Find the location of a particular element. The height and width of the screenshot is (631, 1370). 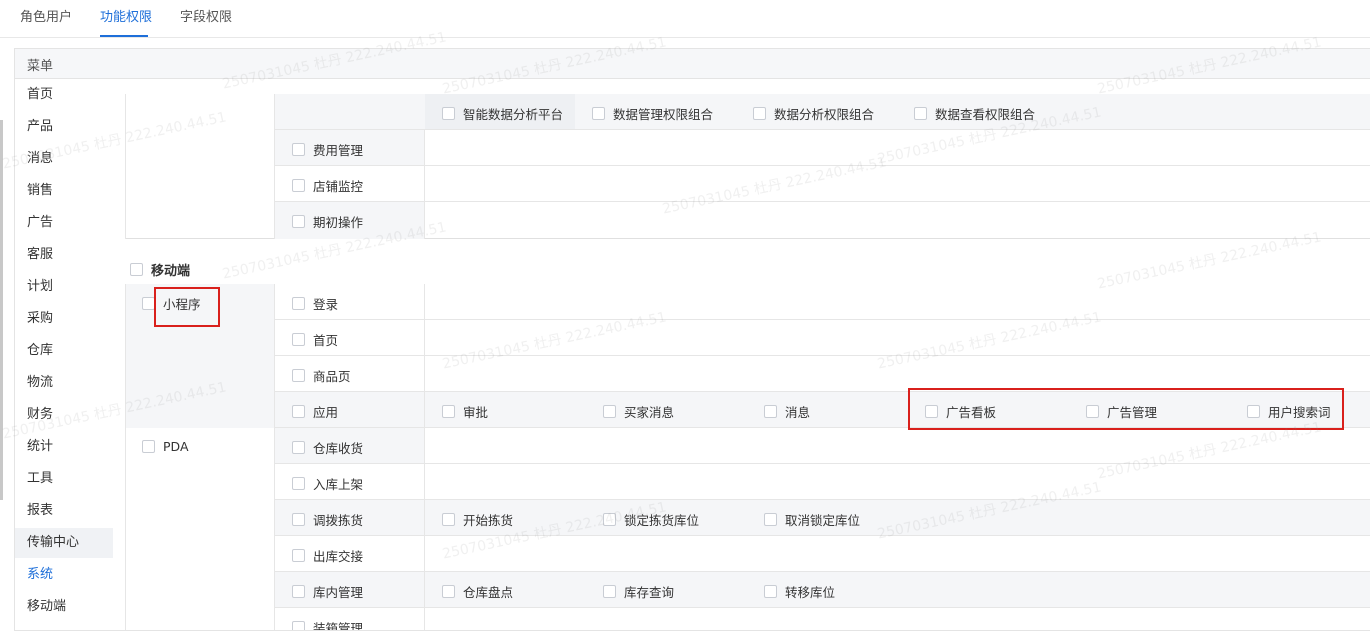

option-data-management-group: 数据管理权限组合 is located at coordinates (652, 113).